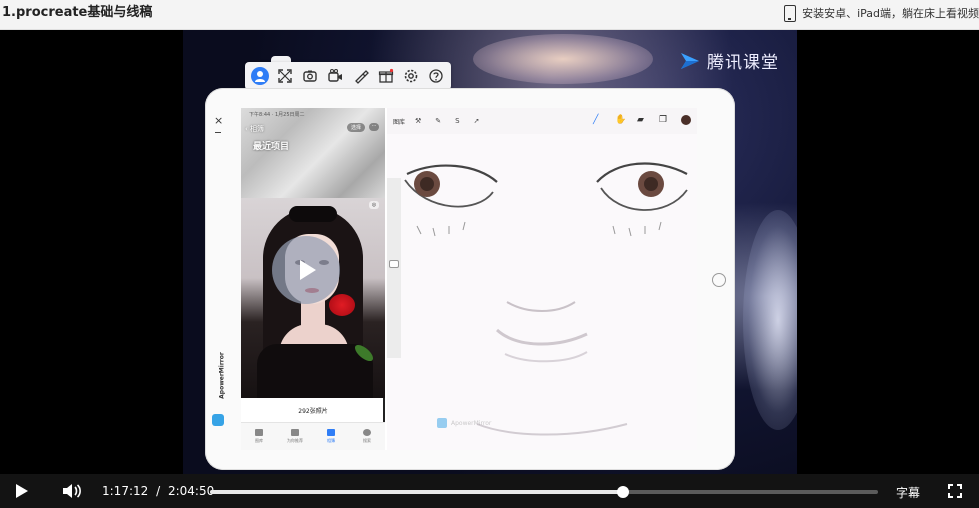 This screenshot has width=979, height=508. I want to click on promo-text: 安装安卓、iPad端，躺在床上看视频, so click(890, 13).